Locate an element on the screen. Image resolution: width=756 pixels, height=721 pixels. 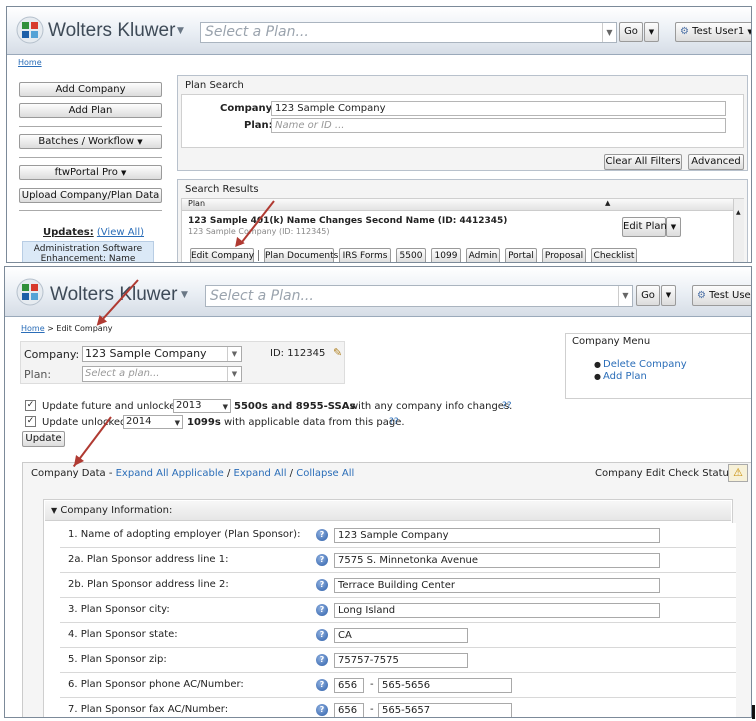
phone-area-code-input: 656 is located at coordinates (349, 685).